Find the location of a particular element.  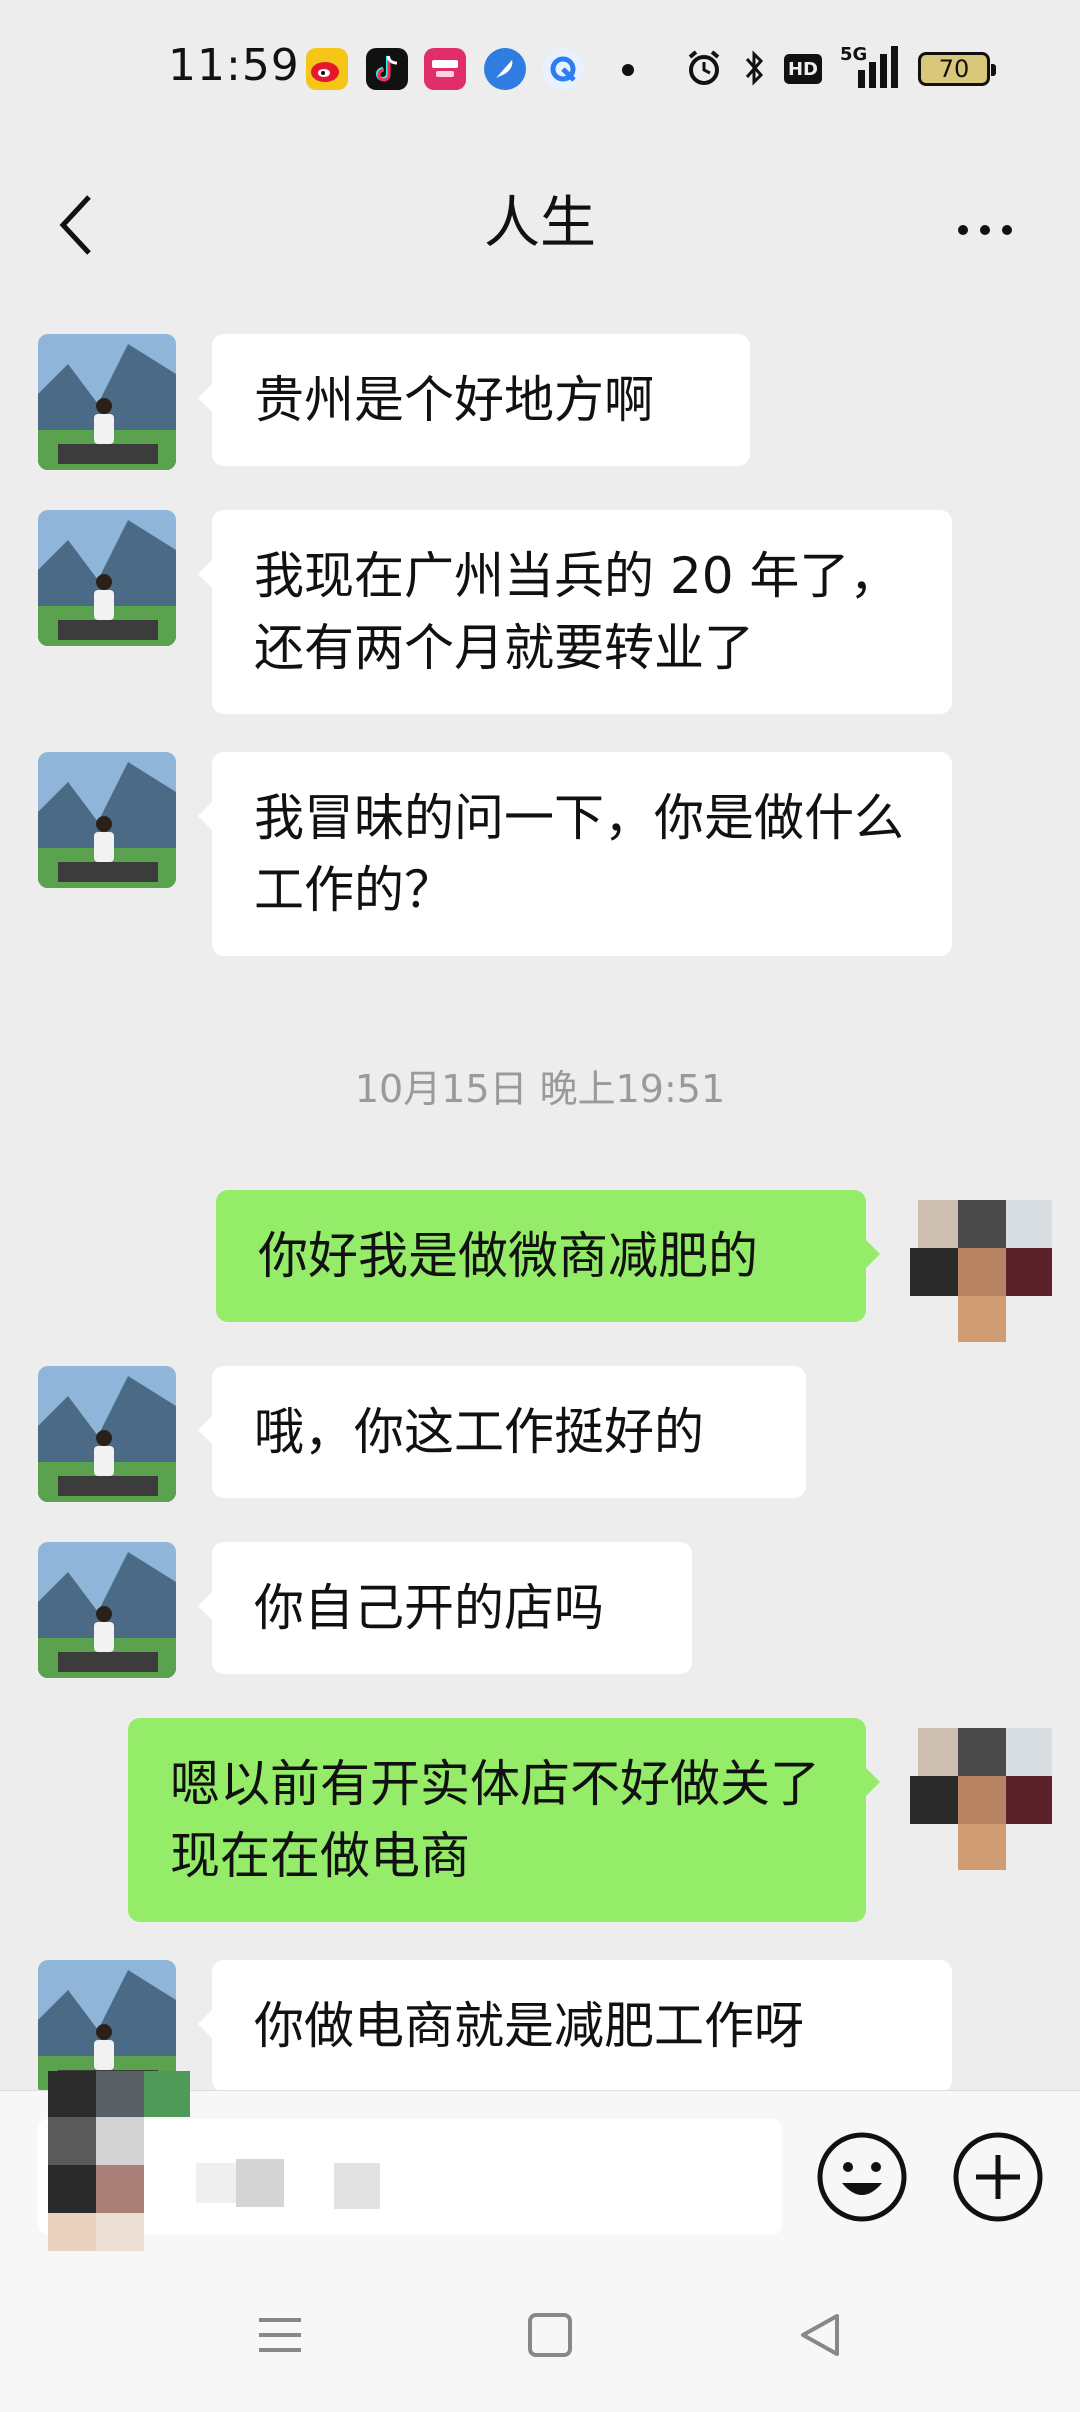

chevron-left-icon is located at coordinates (75, 225).